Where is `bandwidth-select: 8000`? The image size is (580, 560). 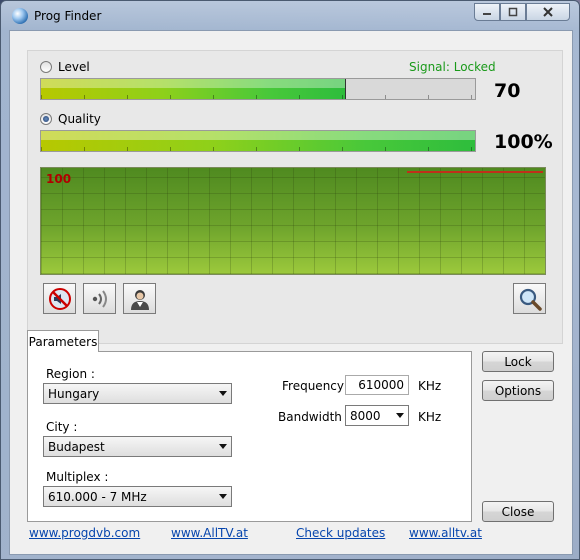
bandwidth-select: 8000 is located at coordinates (377, 415).